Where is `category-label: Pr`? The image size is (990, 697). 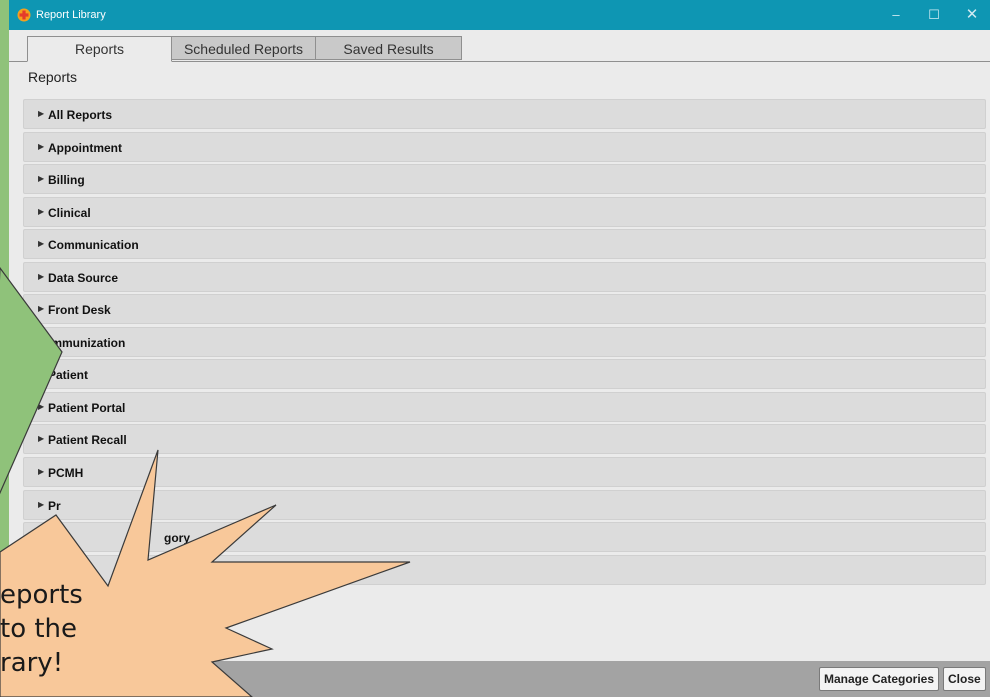 category-label: Pr is located at coordinates (54, 505).